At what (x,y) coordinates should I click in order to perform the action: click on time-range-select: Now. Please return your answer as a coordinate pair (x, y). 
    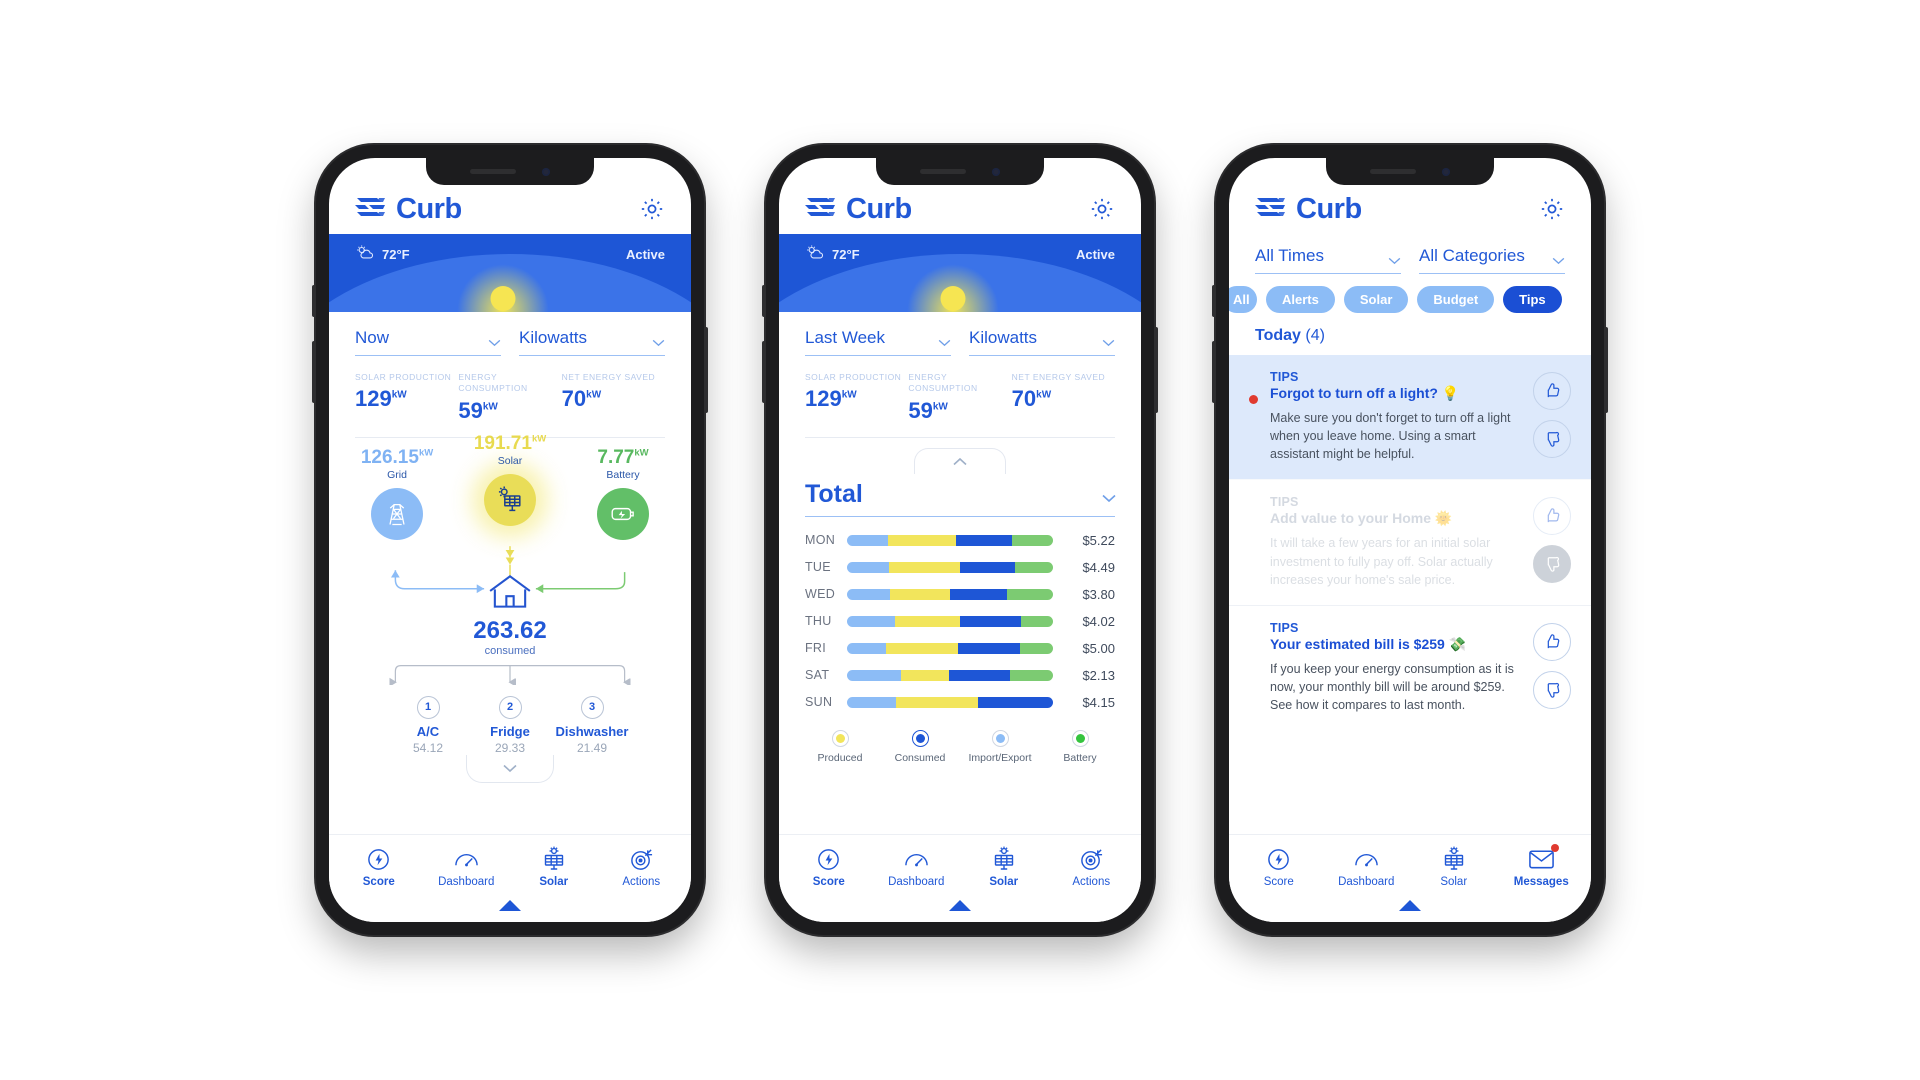
    Looking at the image, I should click on (428, 342).